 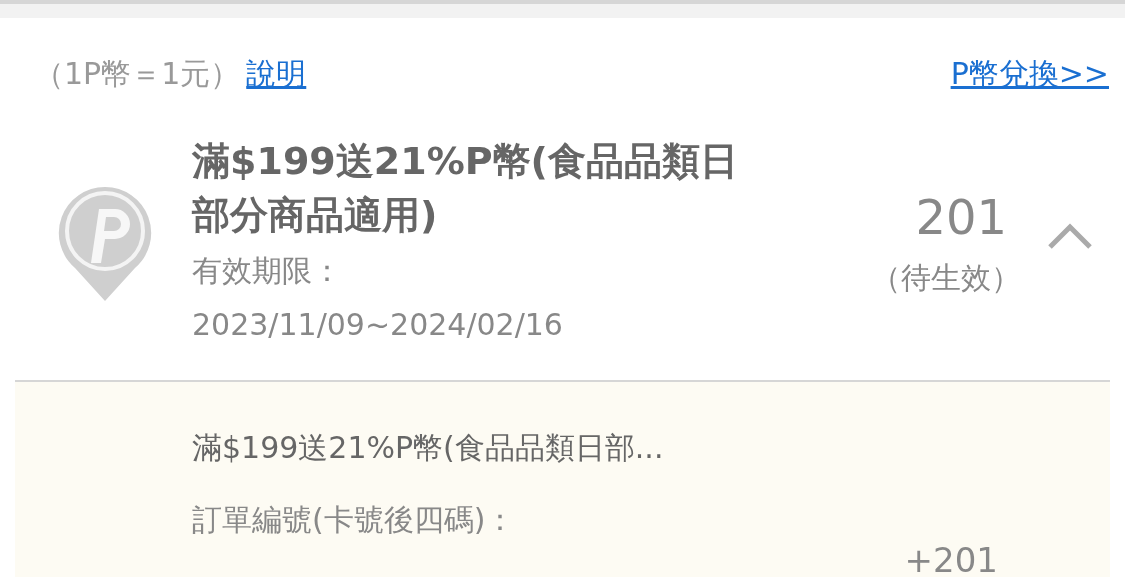 What do you see at coordinates (276, 73) in the screenshot?
I see `help-link: 說明` at bounding box center [276, 73].